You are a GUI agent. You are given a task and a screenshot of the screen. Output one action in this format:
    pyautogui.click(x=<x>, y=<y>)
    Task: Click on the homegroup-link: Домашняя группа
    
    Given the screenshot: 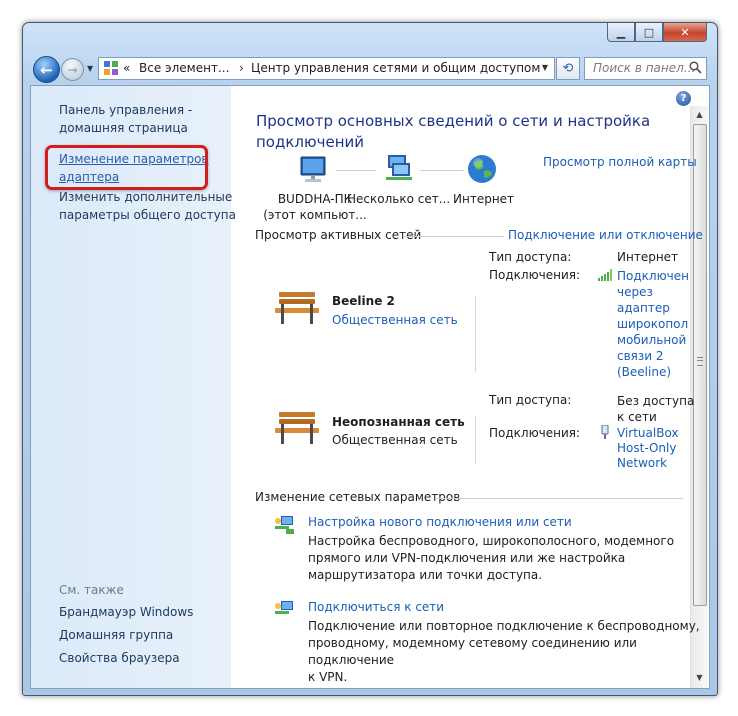 What is the action you would take?
    pyautogui.click(x=116, y=635)
    